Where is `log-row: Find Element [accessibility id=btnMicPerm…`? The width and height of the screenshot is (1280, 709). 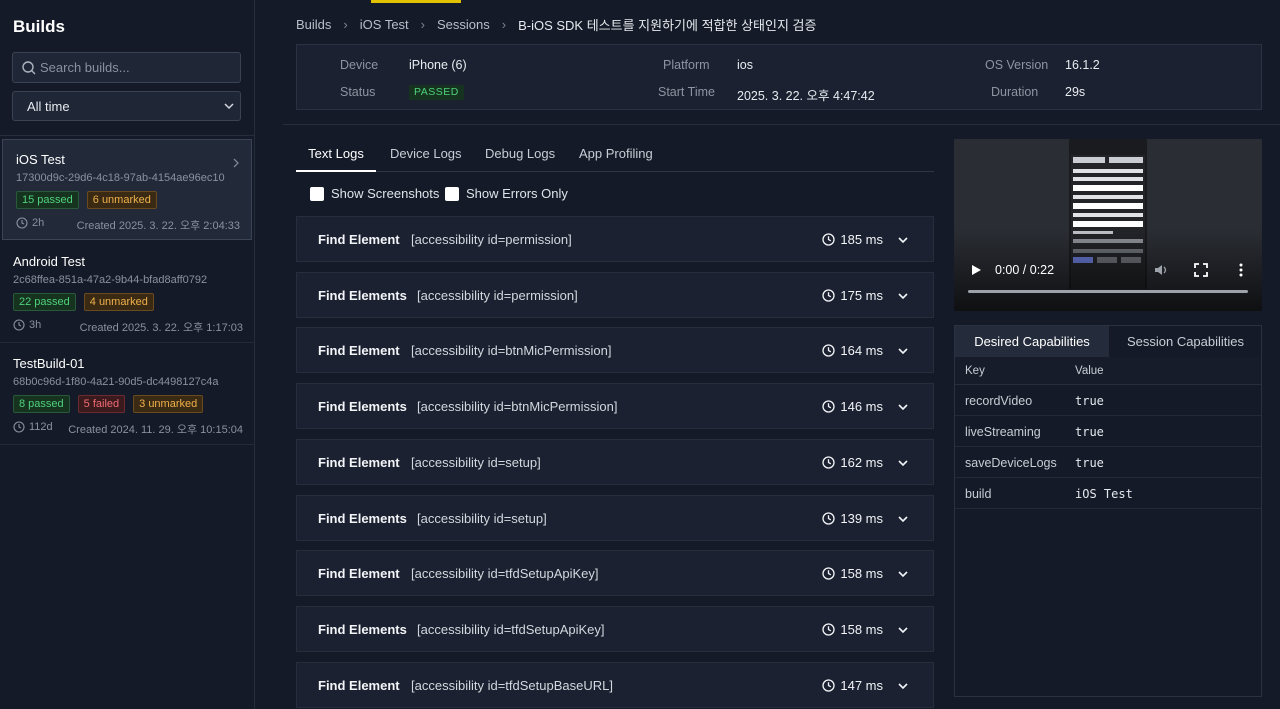 log-row: Find Element [accessibility id=btnMicPerm… is located at coordinates (615, 350).